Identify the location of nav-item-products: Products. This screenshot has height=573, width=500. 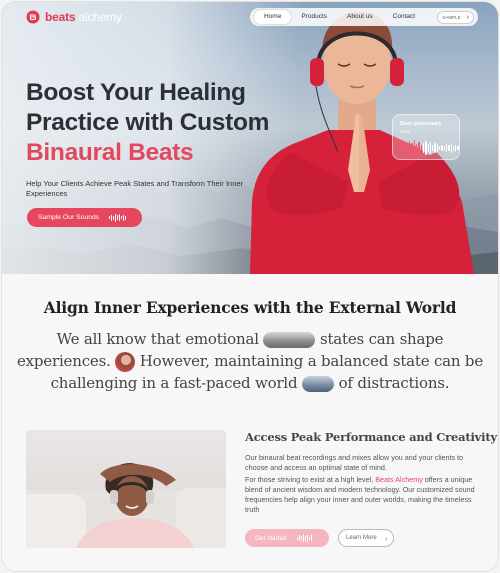
(314, 17).